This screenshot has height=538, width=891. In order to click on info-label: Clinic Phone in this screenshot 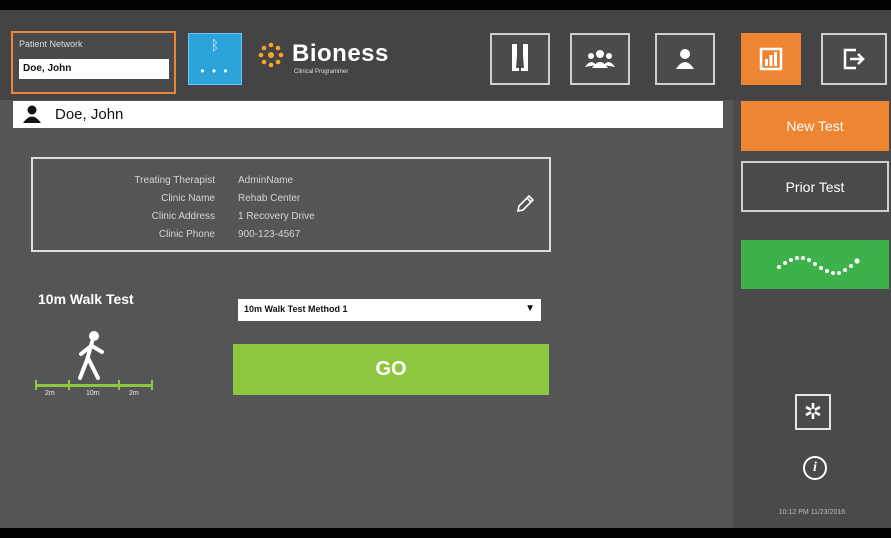, I will do `click(186, 234)`.